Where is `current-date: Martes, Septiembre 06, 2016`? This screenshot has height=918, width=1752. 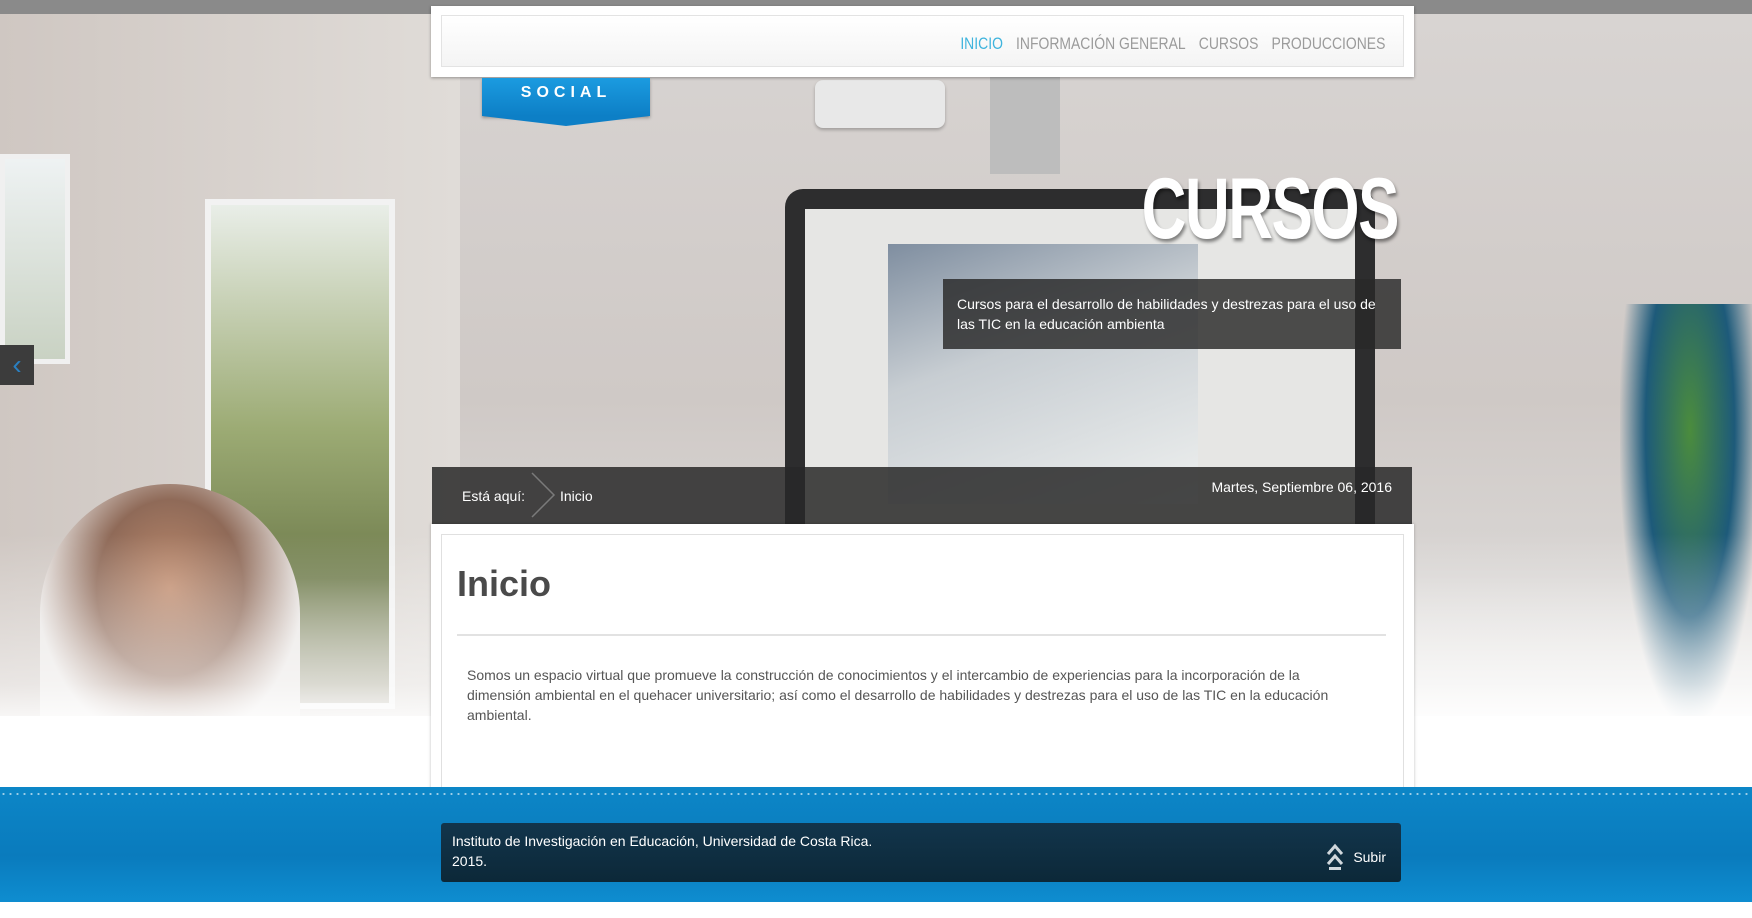
current-date: Martes, Septiembre 06, 2016 is located at coordinates (1301, 487).